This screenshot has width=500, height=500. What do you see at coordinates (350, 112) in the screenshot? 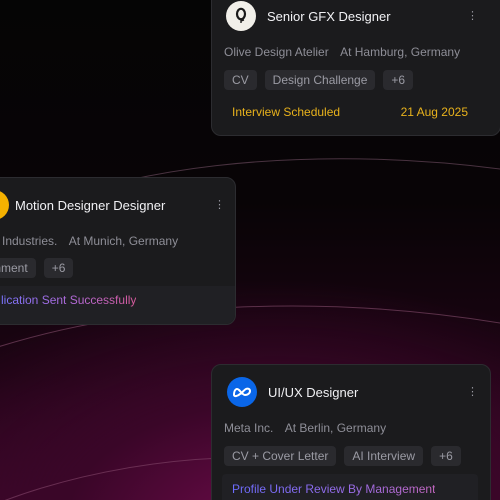
I see `card-footer: Interview Scheduled 21 Aug 2025` at bounding box center [350, 112].